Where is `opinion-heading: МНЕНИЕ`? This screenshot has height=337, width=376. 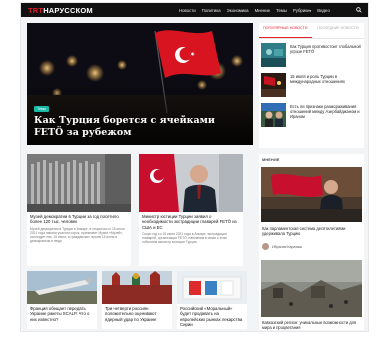
opinion-heading: МНЕНИЕ is located at coordinates (271, 160).